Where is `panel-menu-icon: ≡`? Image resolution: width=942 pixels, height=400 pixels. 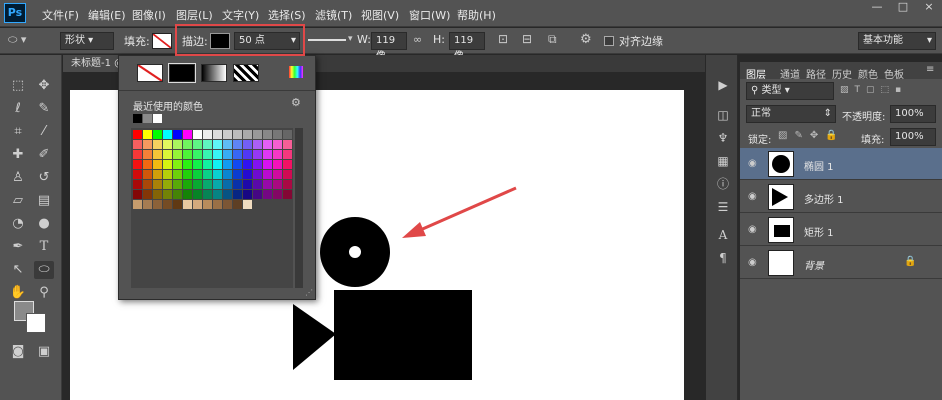
panel-menu-icon: ≡ is located at coordinates (930, 69).